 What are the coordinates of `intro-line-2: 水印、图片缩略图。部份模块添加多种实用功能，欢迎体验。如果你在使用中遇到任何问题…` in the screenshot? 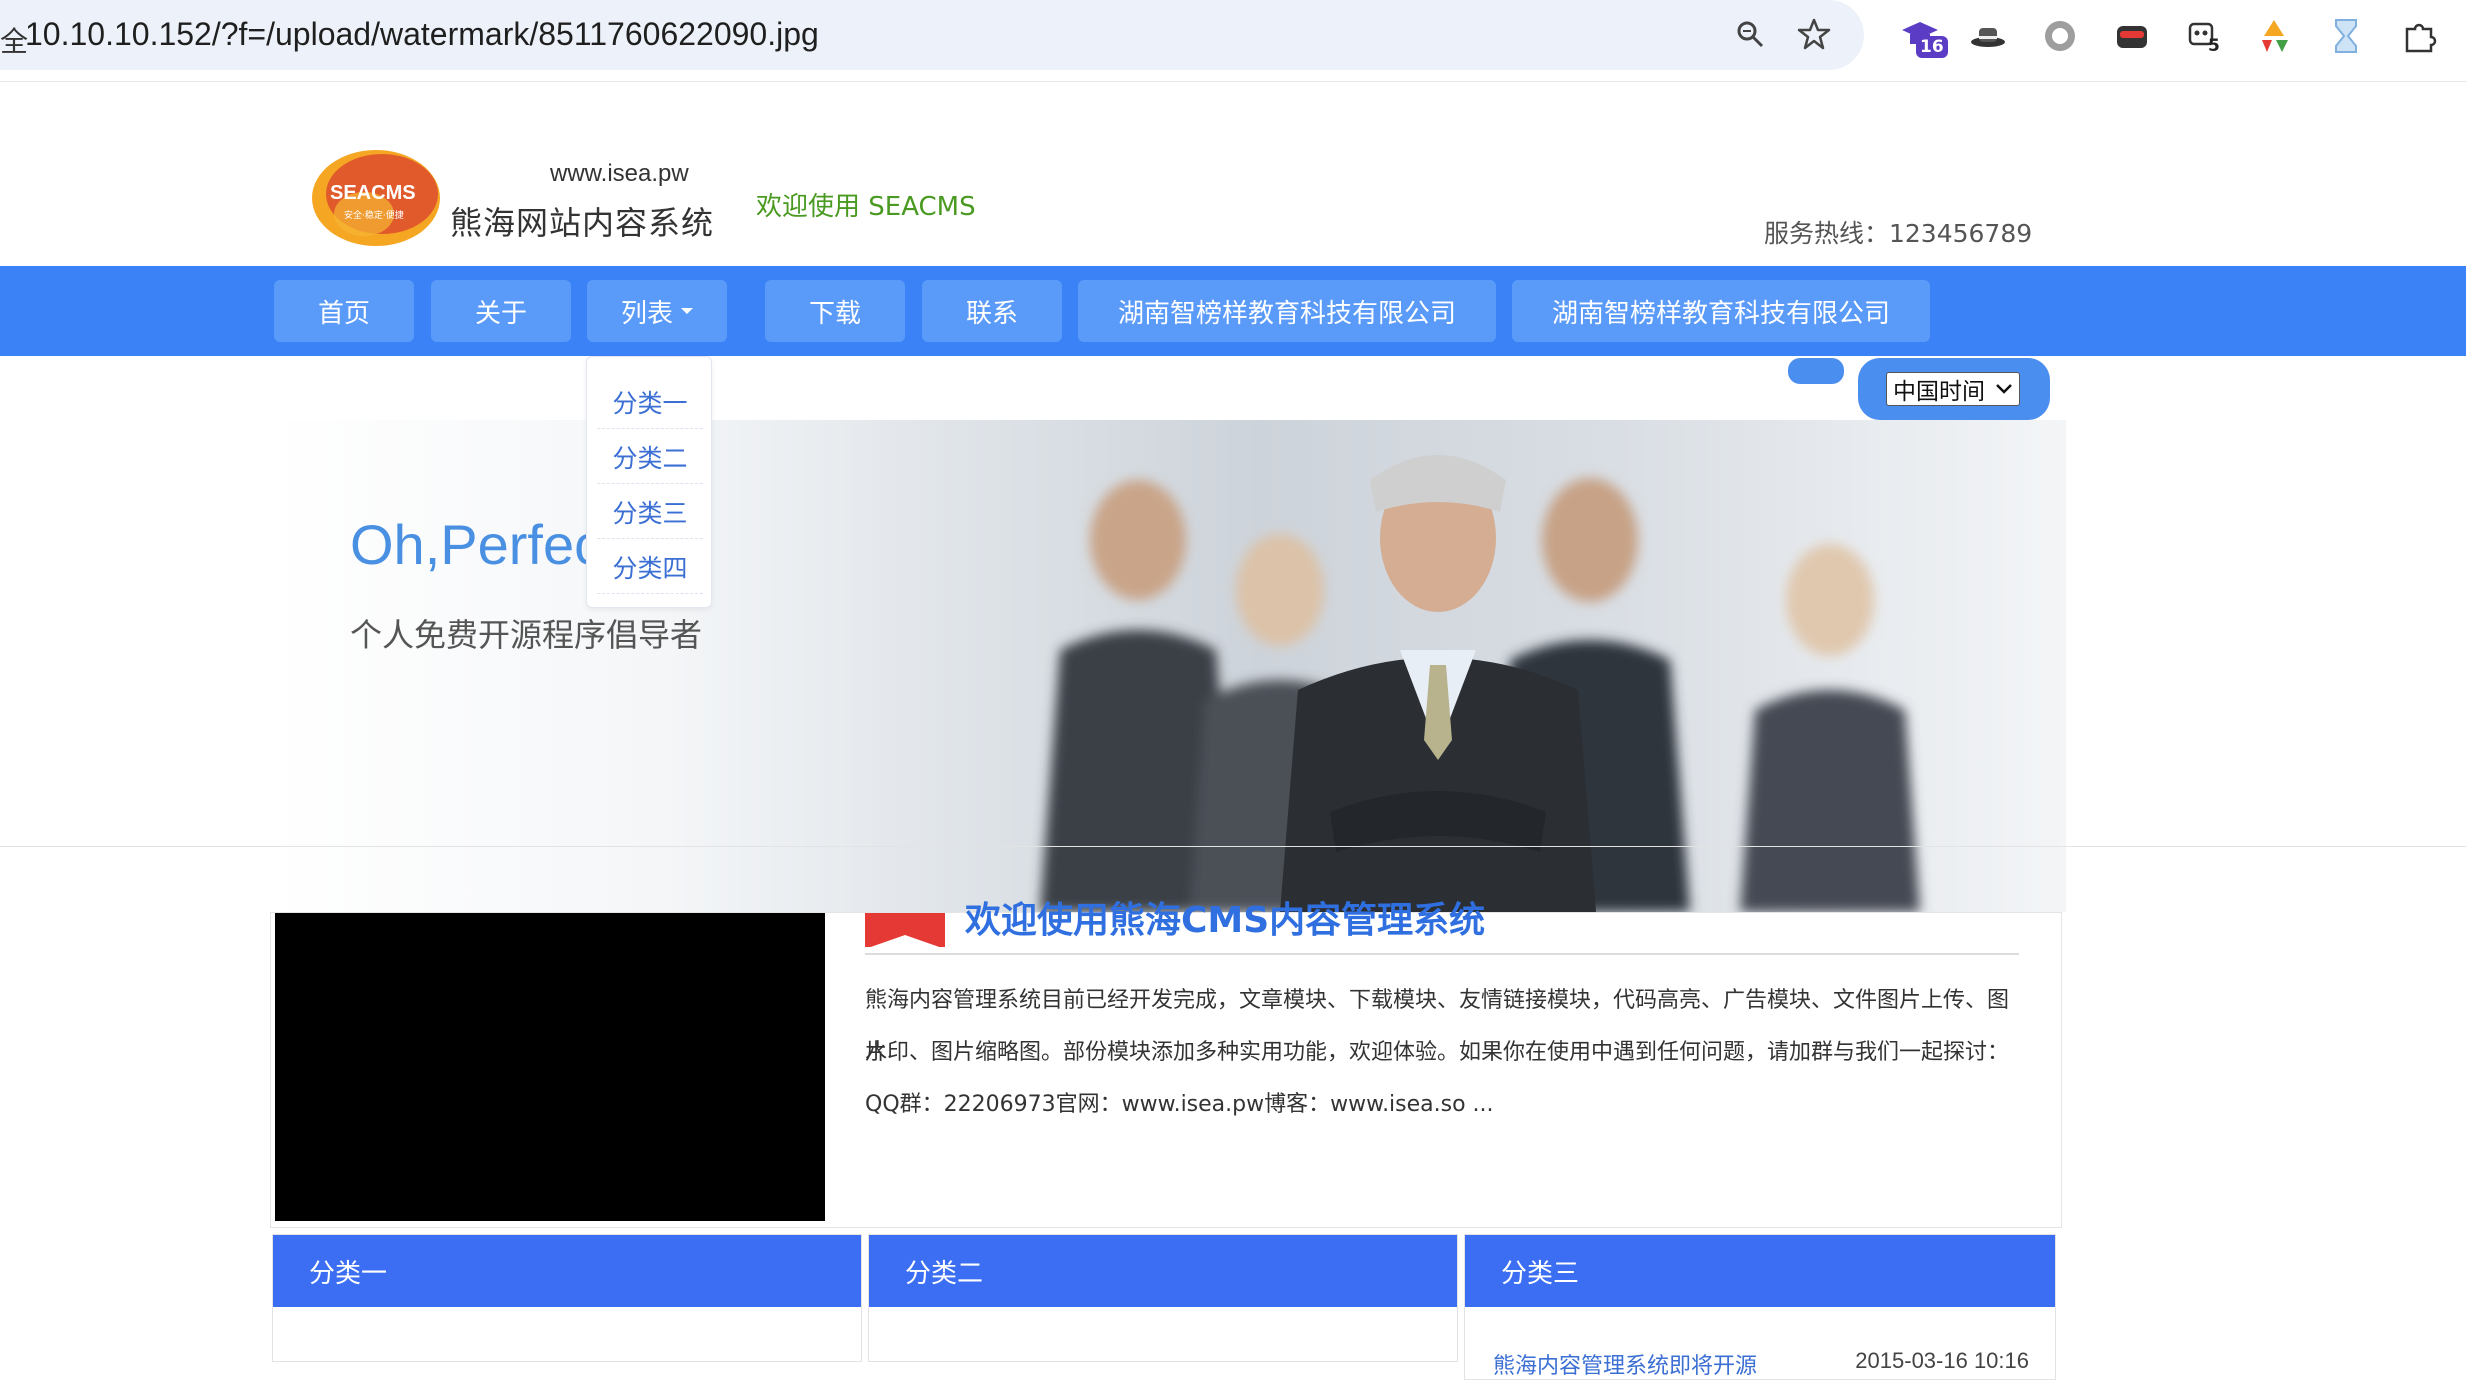 It's located at (1437, 1052).